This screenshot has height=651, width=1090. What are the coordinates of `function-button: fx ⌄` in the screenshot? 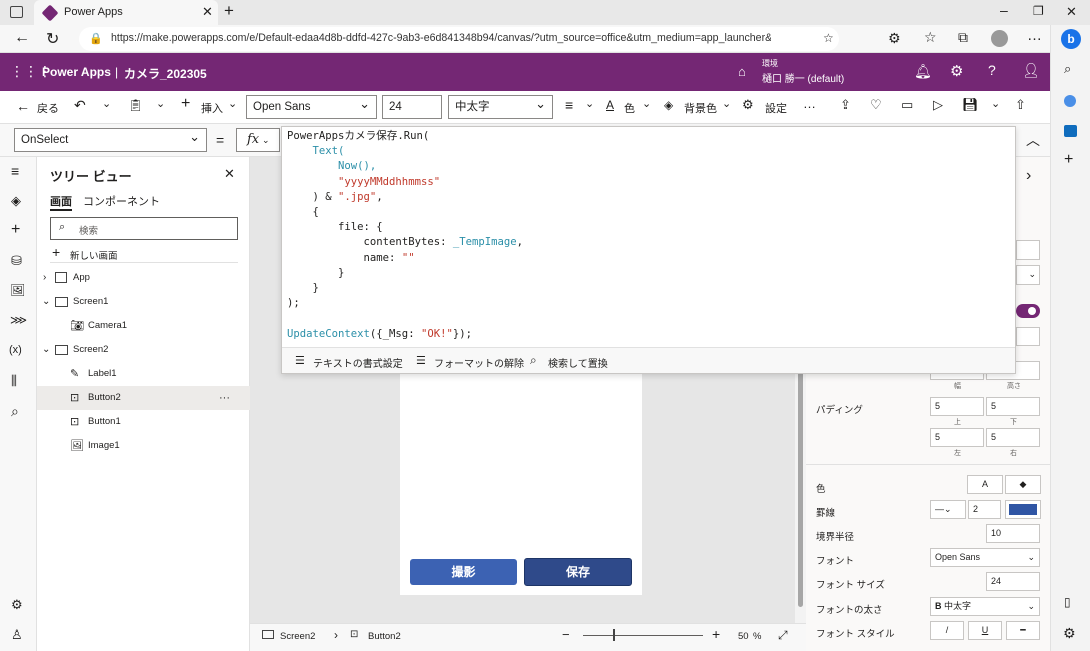 It's located at (258, 140).